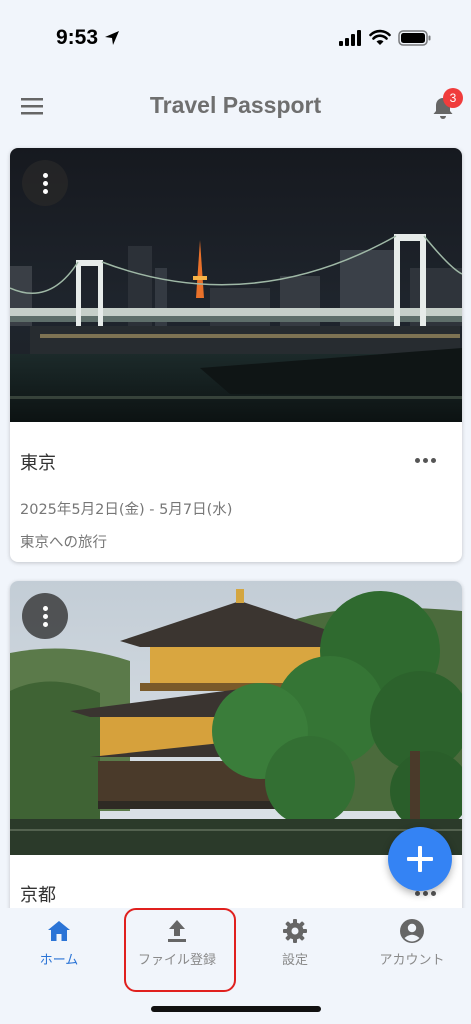 The width and height of the screenshot is (471, 1024). I want to click on notification-button: 3, so click(446, 106).